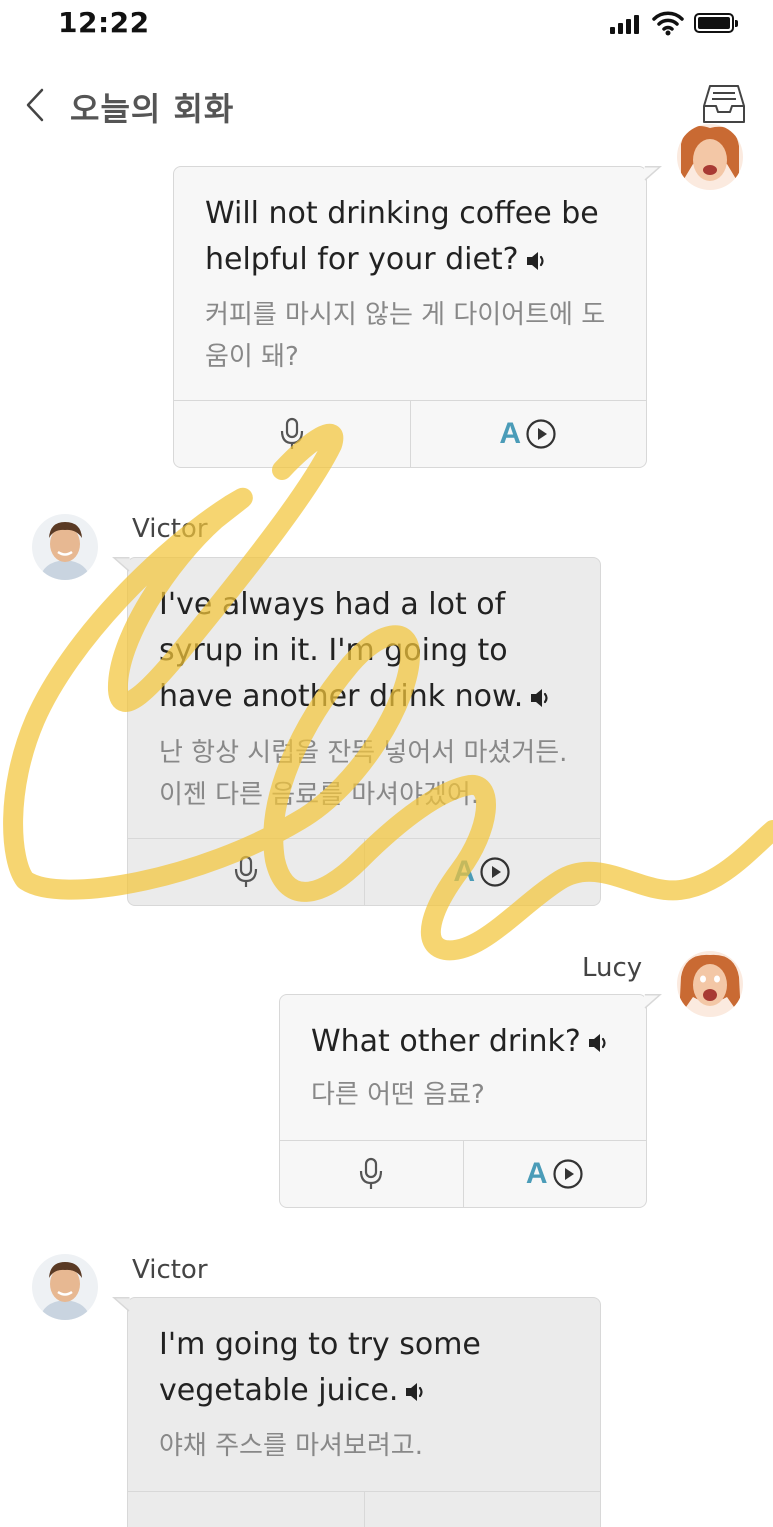  What do you see at coordinates (364, 1509) in the screenshot?
I see `message-4-actions-separator` at bounding box center [364, 1509].